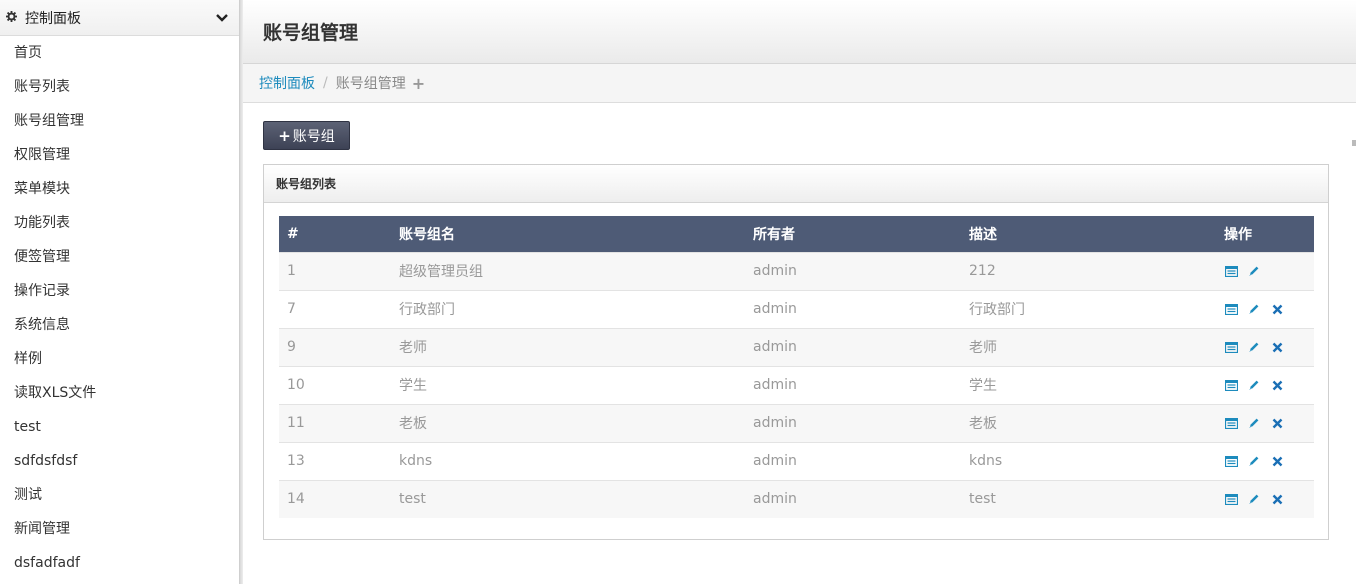 Image resolution: width=1356 pixels, height=584 pixels. Describe the element at coordinates (335, 270) in the screenshot. I see `cell-id: 1` at that location.